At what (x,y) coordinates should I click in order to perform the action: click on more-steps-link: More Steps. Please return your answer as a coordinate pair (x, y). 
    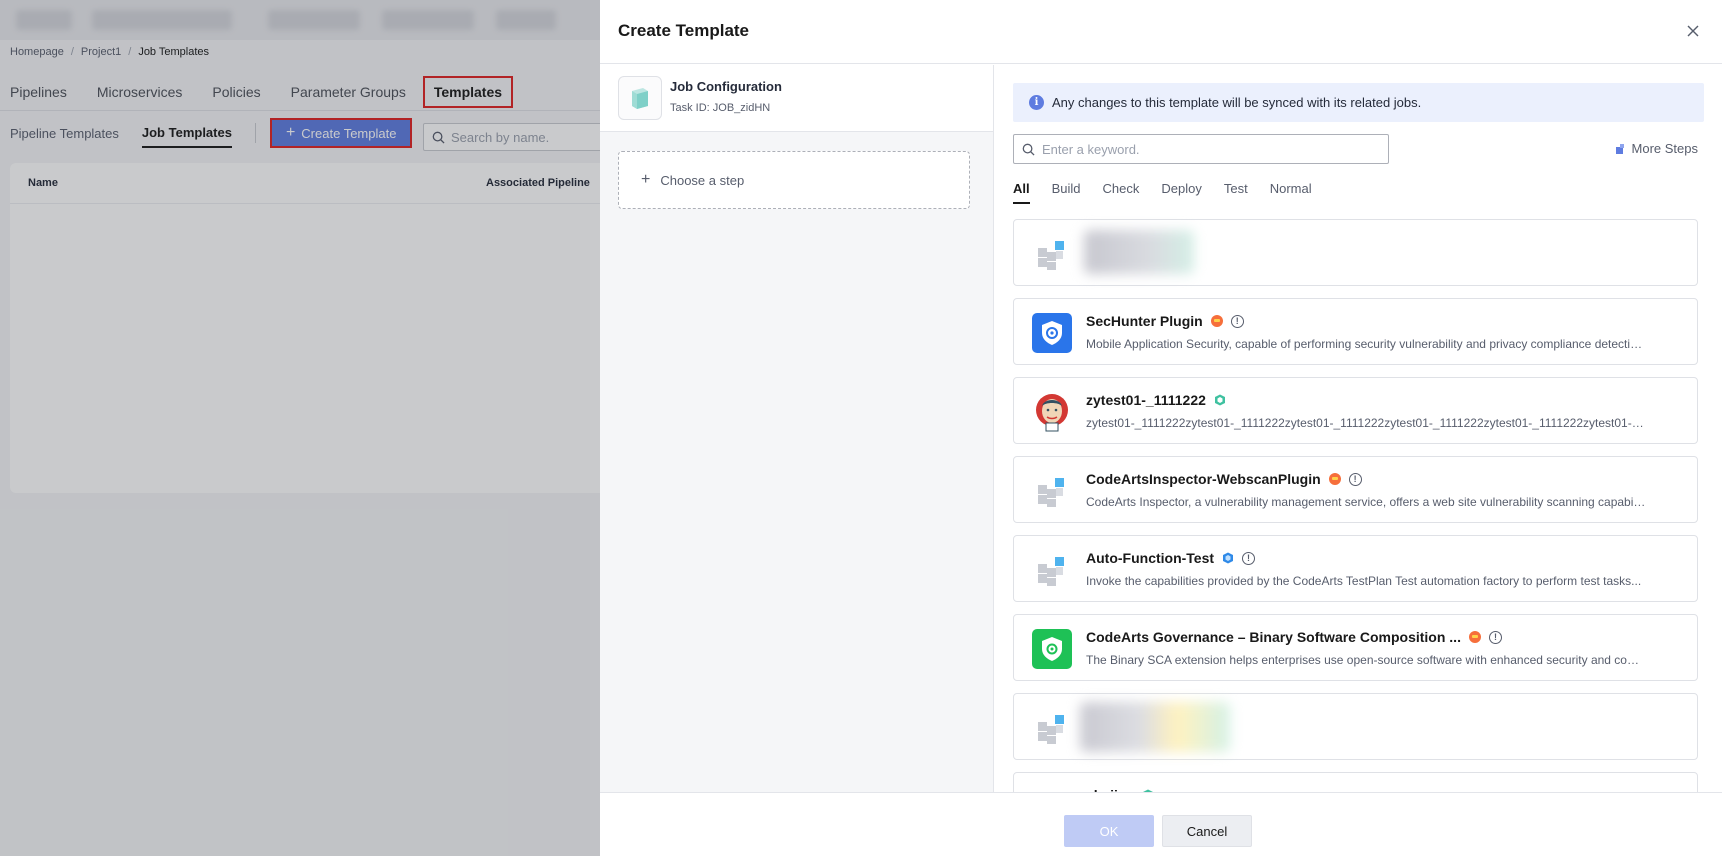
    Looking at the image, I should click on (1656, 148).